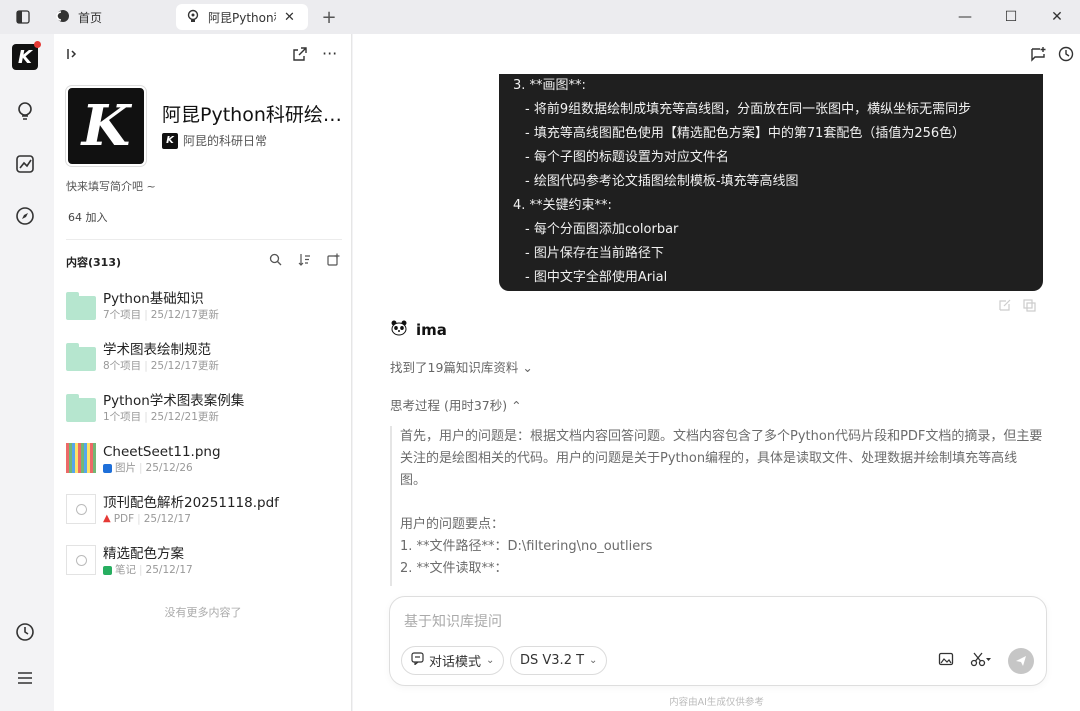 This screenshot has width=1080, height=711. Describe the element at coordinates (81, 560) in the screenshot. I see `note-thumbnail` at that location.